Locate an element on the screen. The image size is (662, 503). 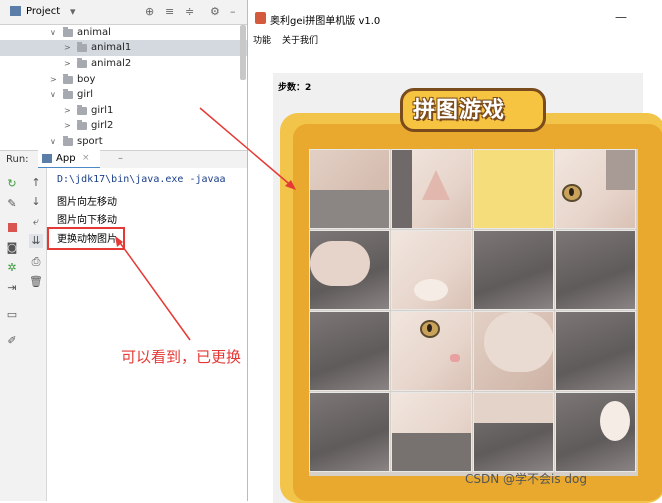
layout-icon: ▭ is located at coordinates (12, 315).